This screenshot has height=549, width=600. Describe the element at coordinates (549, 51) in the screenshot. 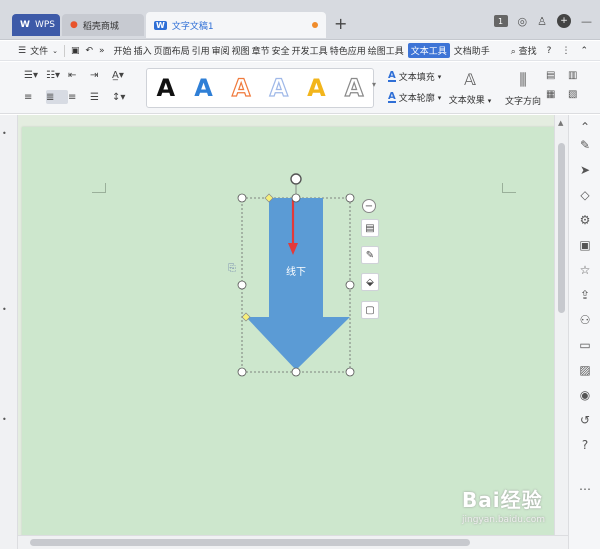

I see `help-icon: ?` at that location.